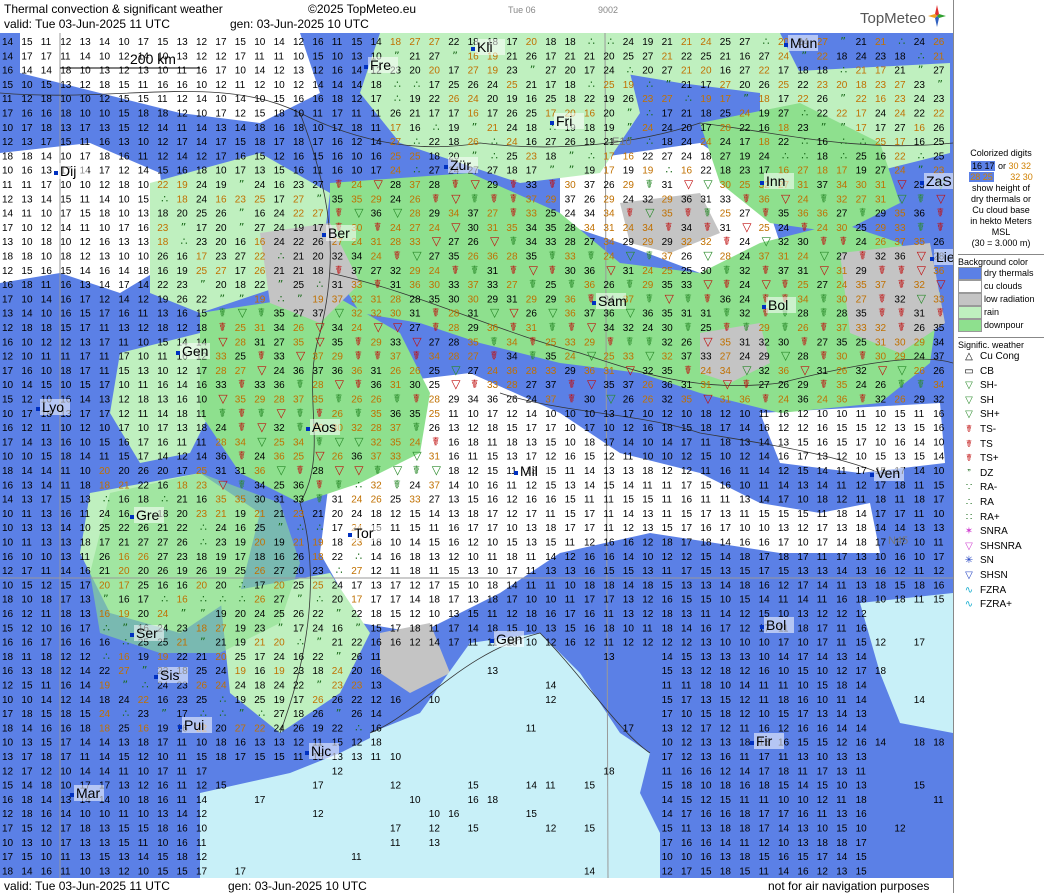  Describe the element at coordinates (377, 214) in the screenshot. I see `height-digit: 36` at that location.